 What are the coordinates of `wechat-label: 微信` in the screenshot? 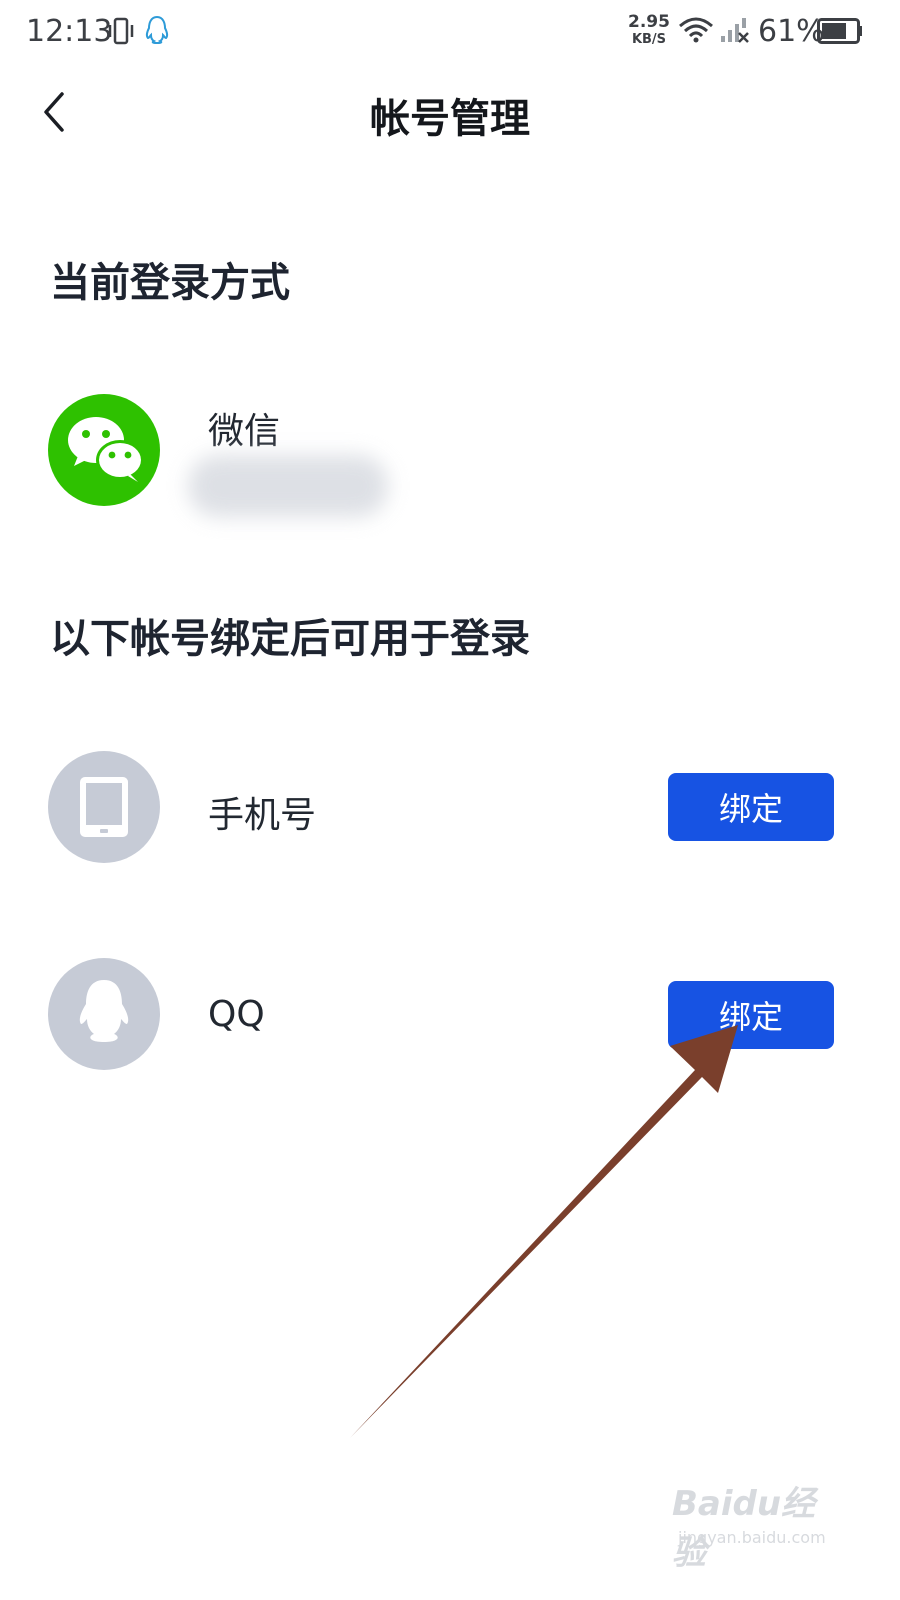 It's located at (244, 431).